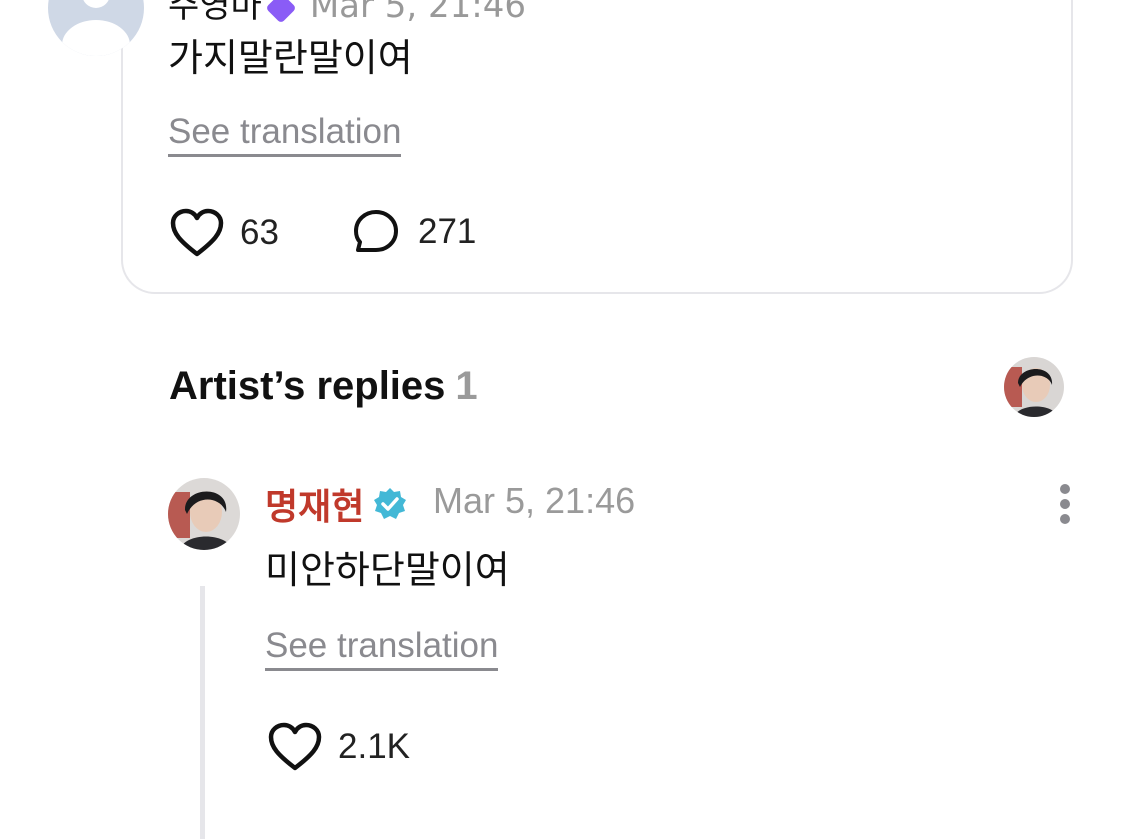  Describe the element at coordinates (259, 232) in the screenshot. I see `post-like-count: 63` at that location.